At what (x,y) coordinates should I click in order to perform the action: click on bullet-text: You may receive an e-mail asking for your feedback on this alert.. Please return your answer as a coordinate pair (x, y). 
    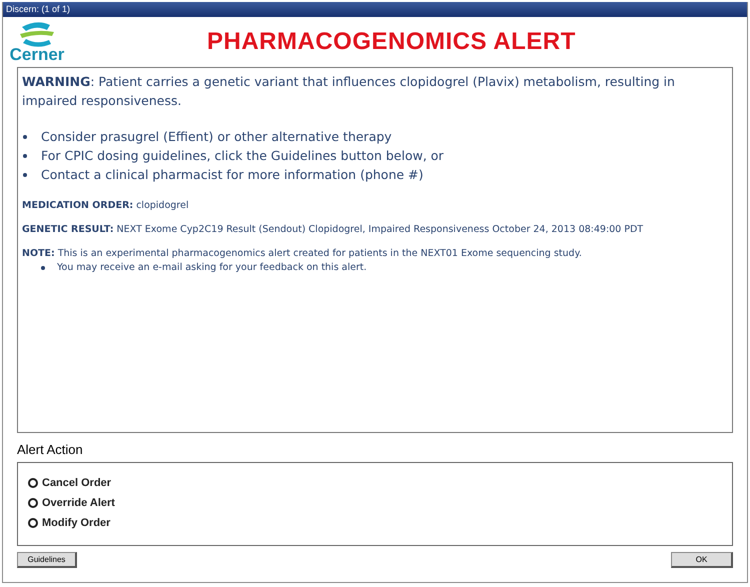
    Looking at the image, I should click on (212, 267).